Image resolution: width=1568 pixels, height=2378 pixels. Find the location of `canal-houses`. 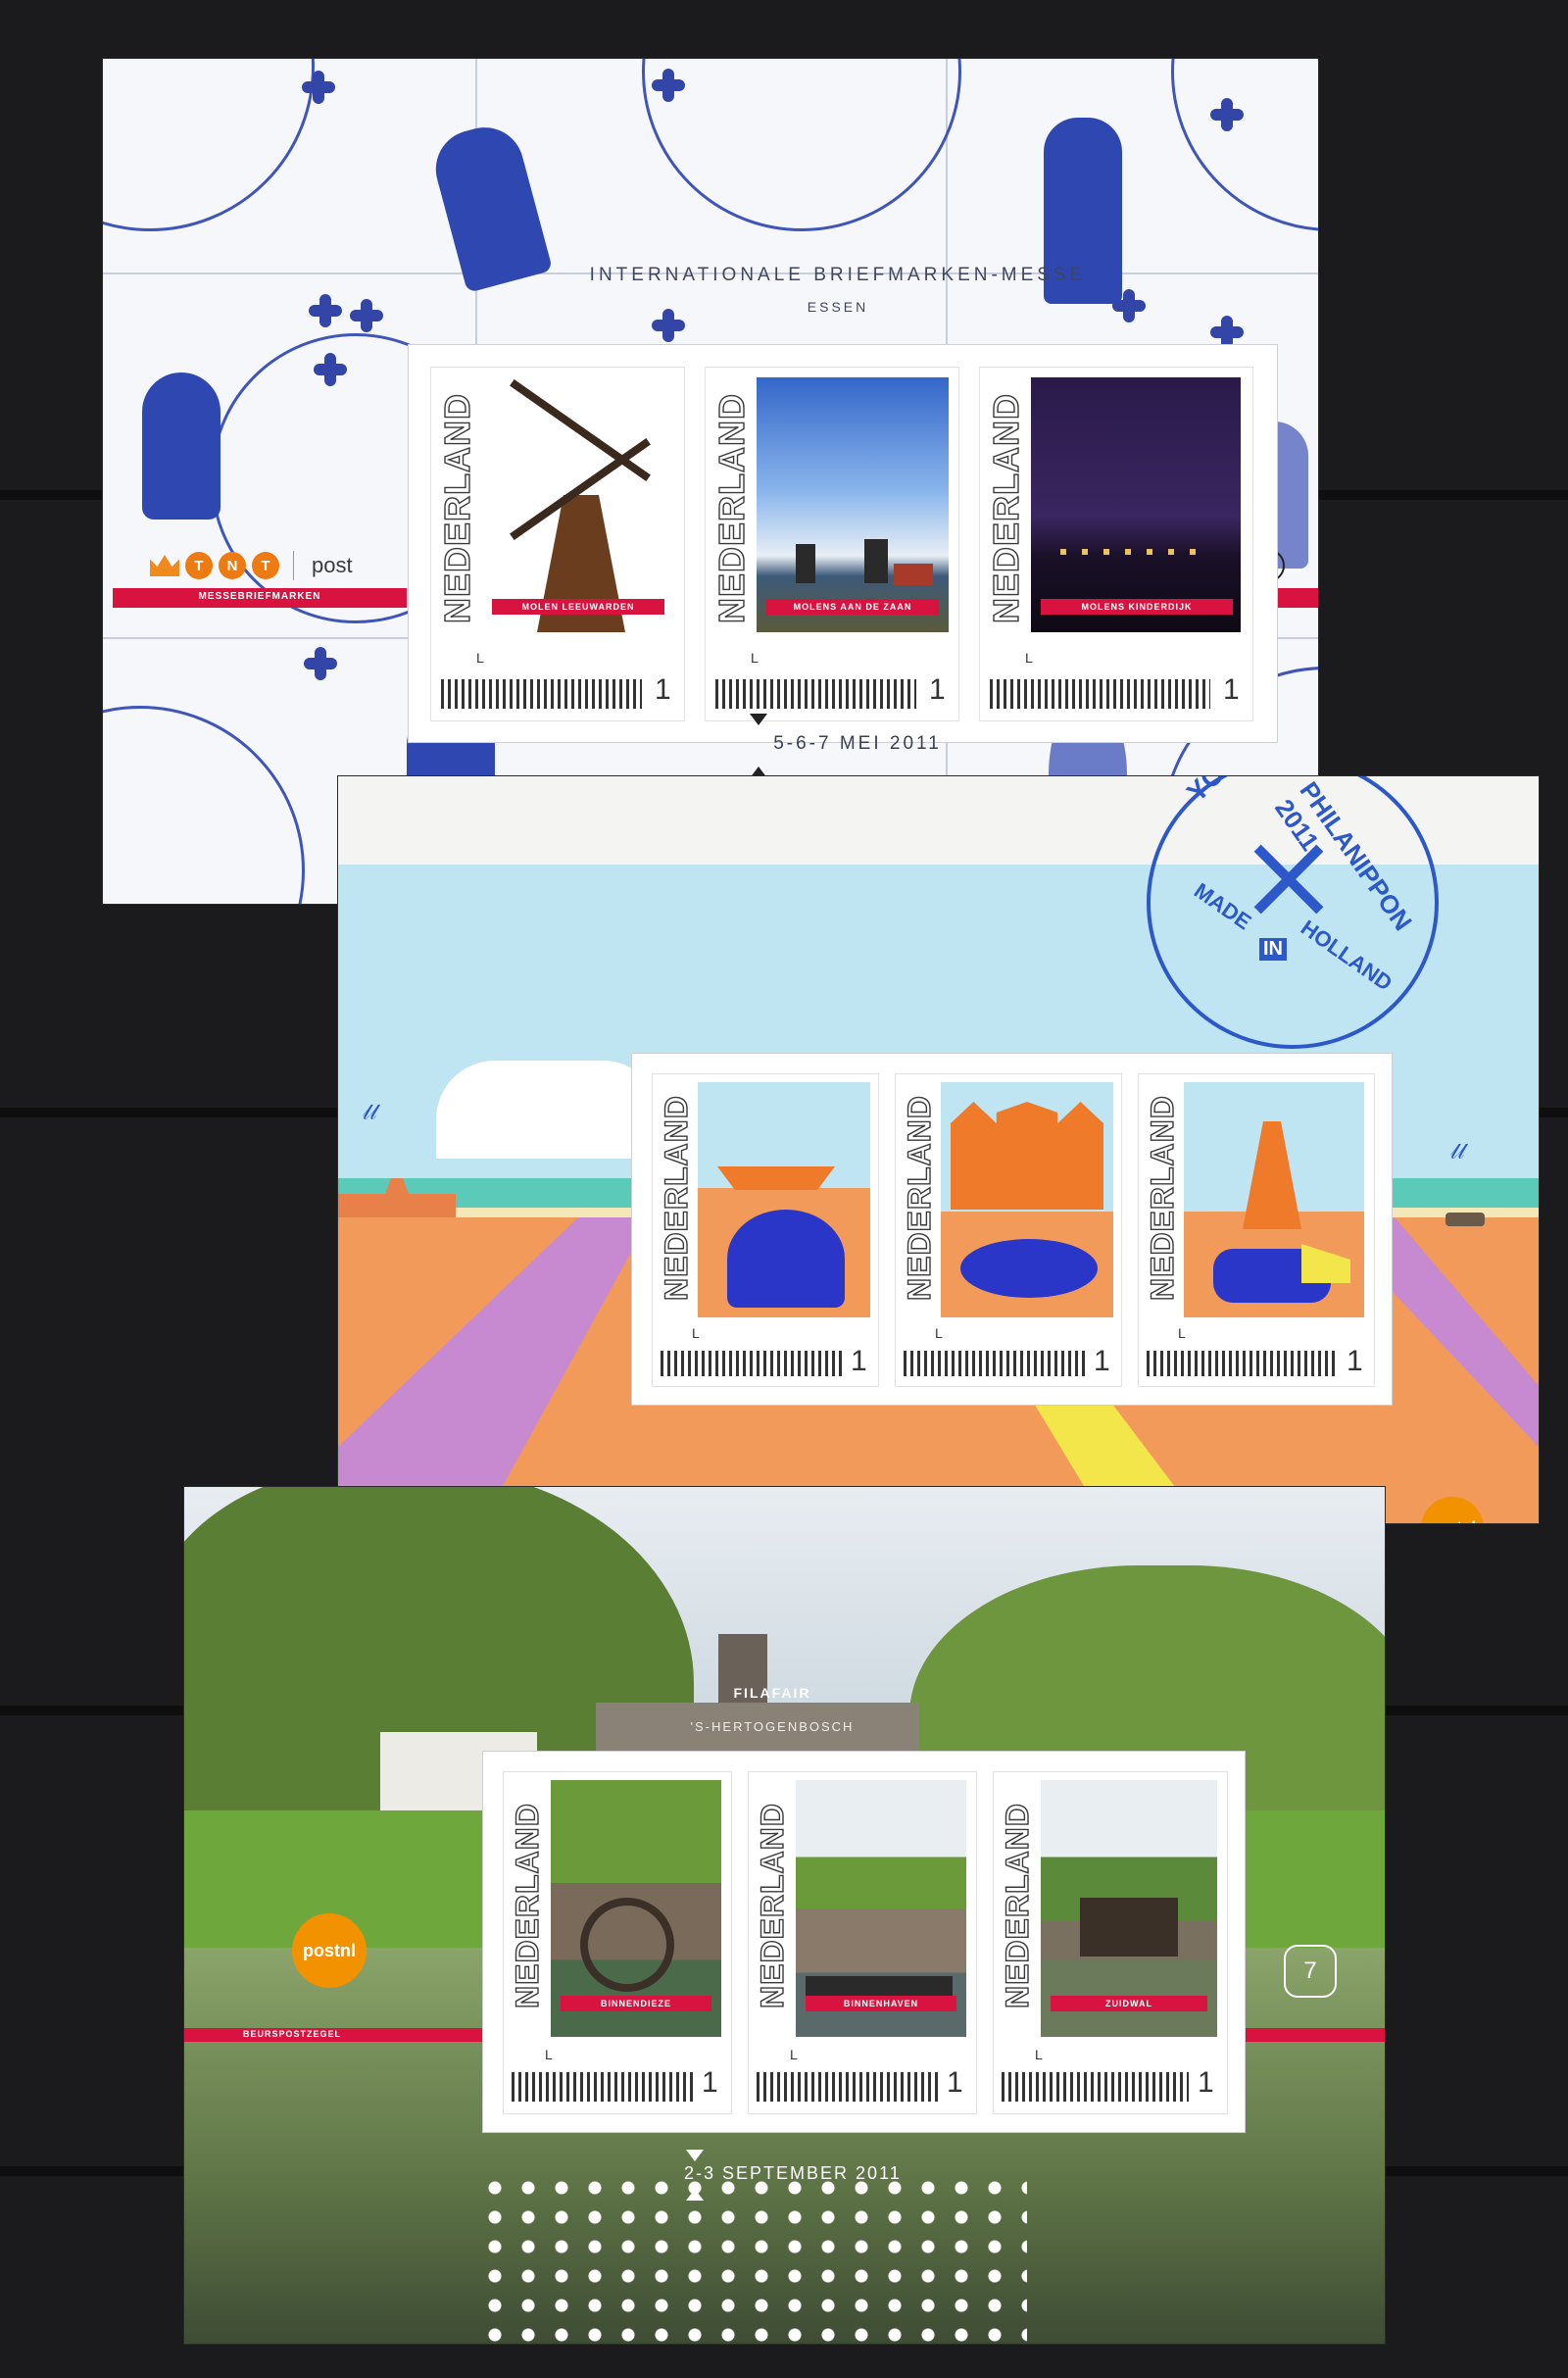

canal-houses is located at coordinates (1027, 1156).